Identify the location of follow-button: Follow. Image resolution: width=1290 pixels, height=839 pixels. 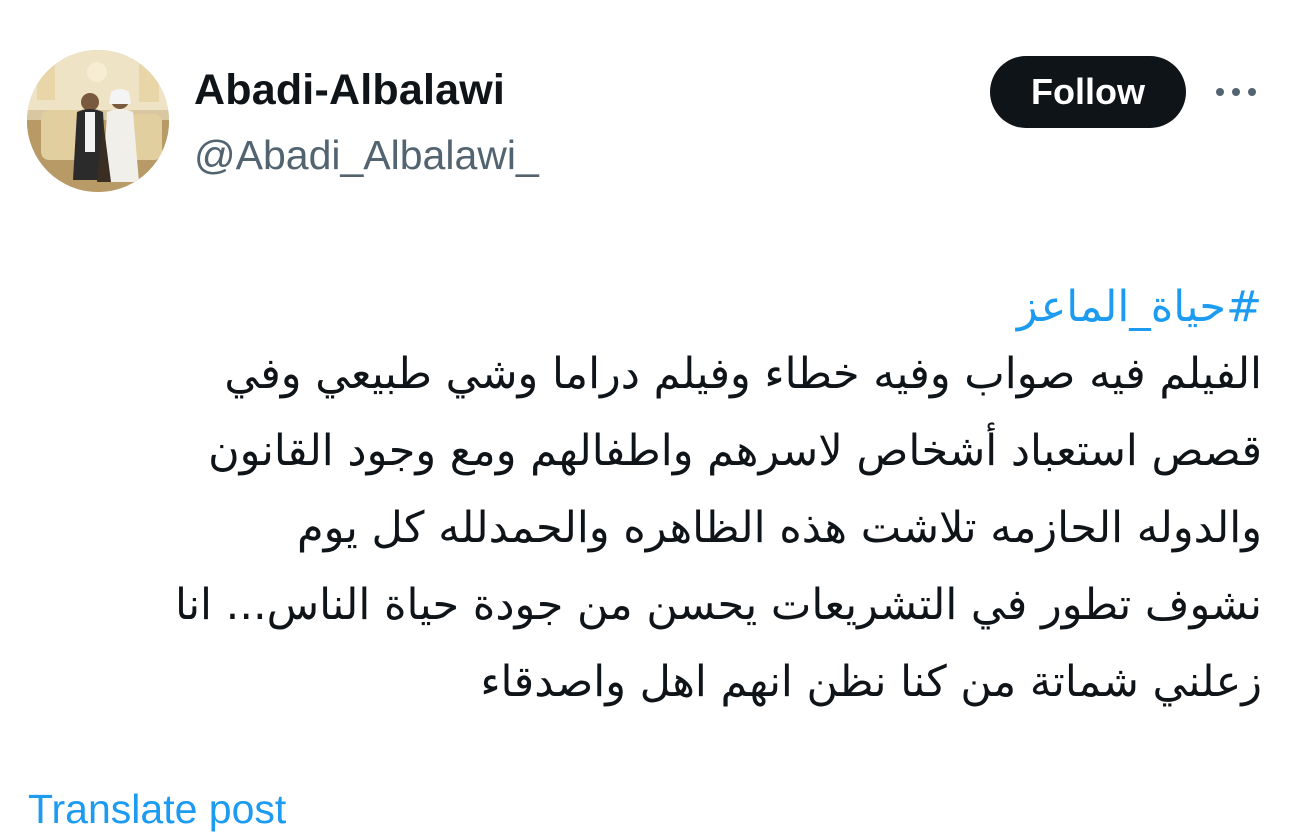
(1088, 92).